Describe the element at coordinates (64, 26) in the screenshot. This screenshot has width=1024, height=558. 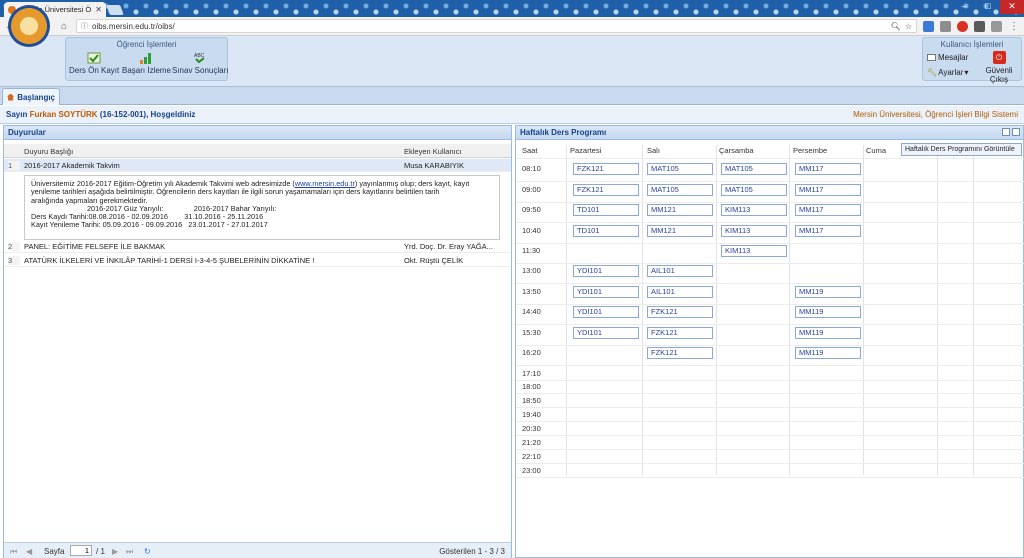
I see `home-icon: ⌂` at that location.